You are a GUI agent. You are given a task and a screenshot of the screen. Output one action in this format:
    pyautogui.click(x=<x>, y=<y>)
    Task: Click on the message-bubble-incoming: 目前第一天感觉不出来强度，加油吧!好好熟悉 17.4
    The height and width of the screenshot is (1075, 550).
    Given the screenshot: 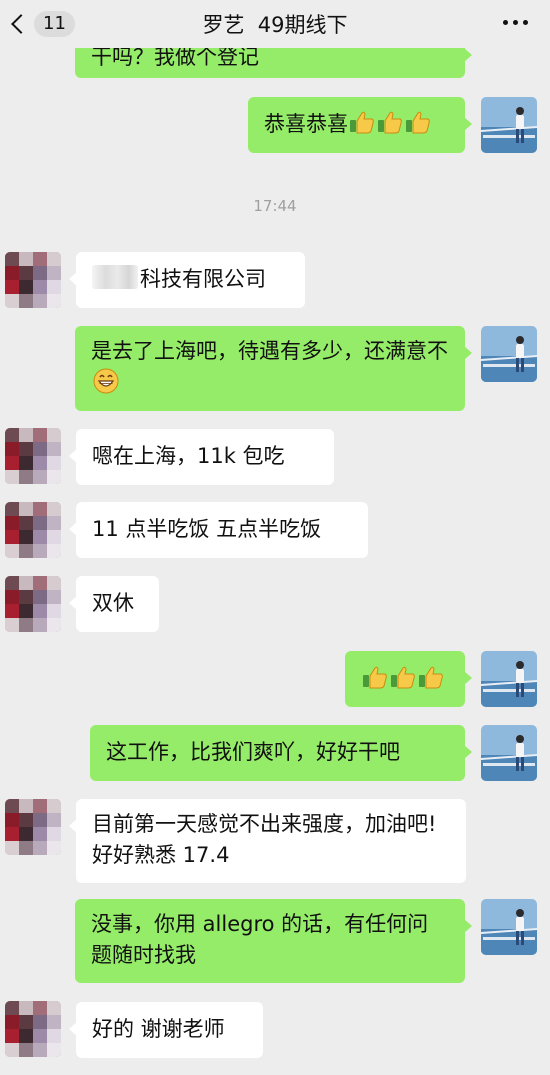 What is the action you would take?
    pyautogui.click(x=267, y=841)
    